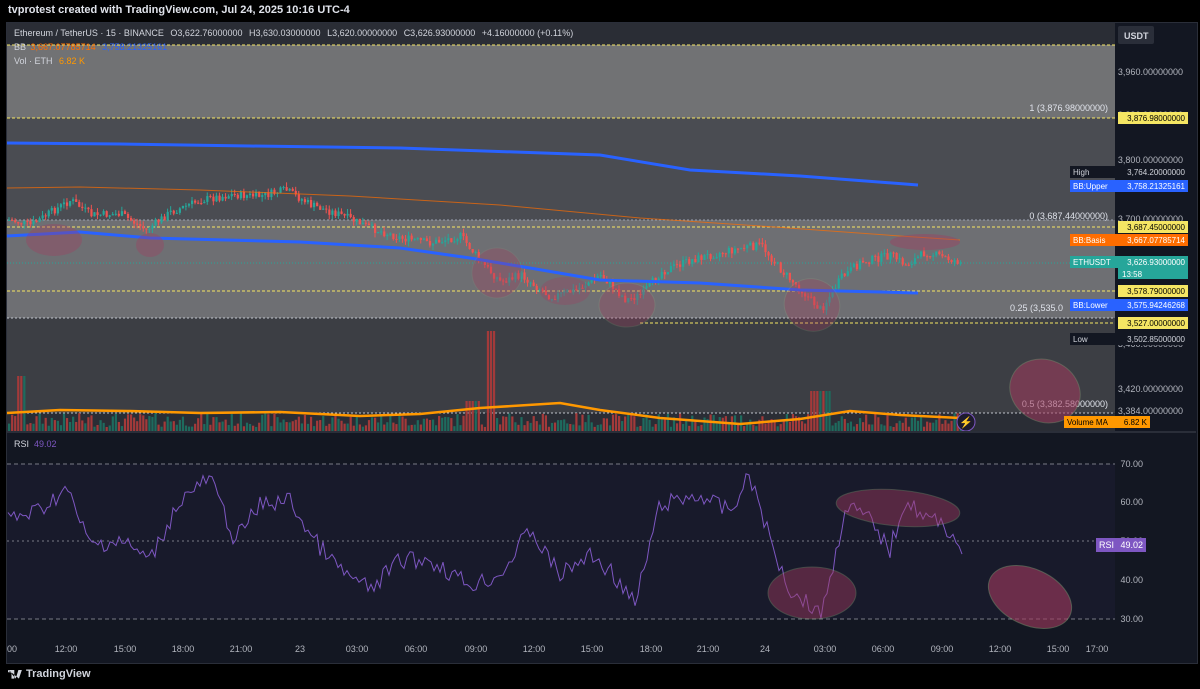  Describe the element at coordinates (89, 33) in the screenshot. I see `symbol-name: Ethereum / TetherUS · 15 · BINANCE` at that location.